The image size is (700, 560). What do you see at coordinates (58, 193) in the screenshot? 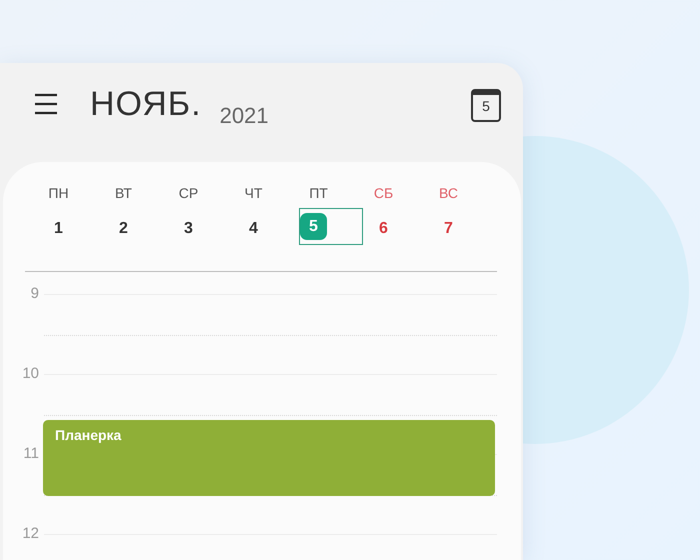
I see `weekday-label: ПН` at bounding box center [58, 193].